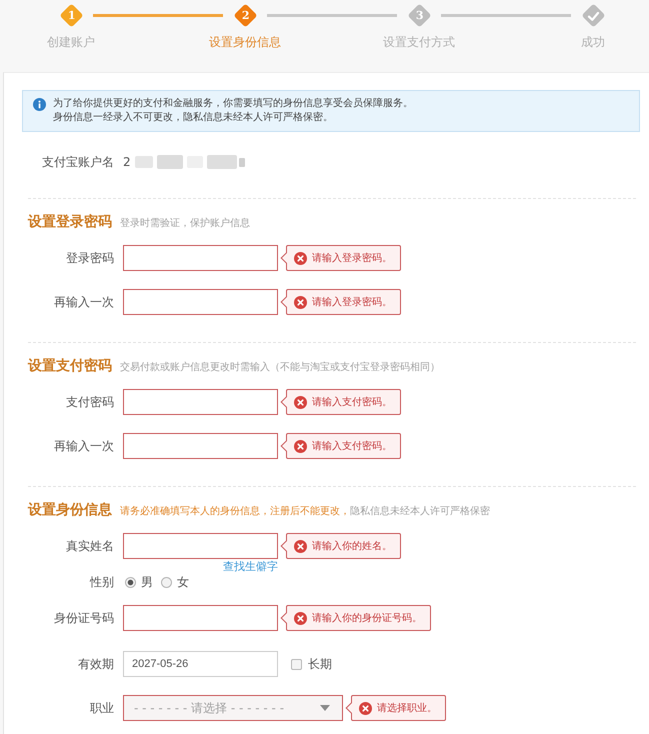 The image size is (649, 734). What do you see at coordinates (70, 222) in the screenshot?
I see `section-title: 设置登录密码` at bounding box center [70, 222].